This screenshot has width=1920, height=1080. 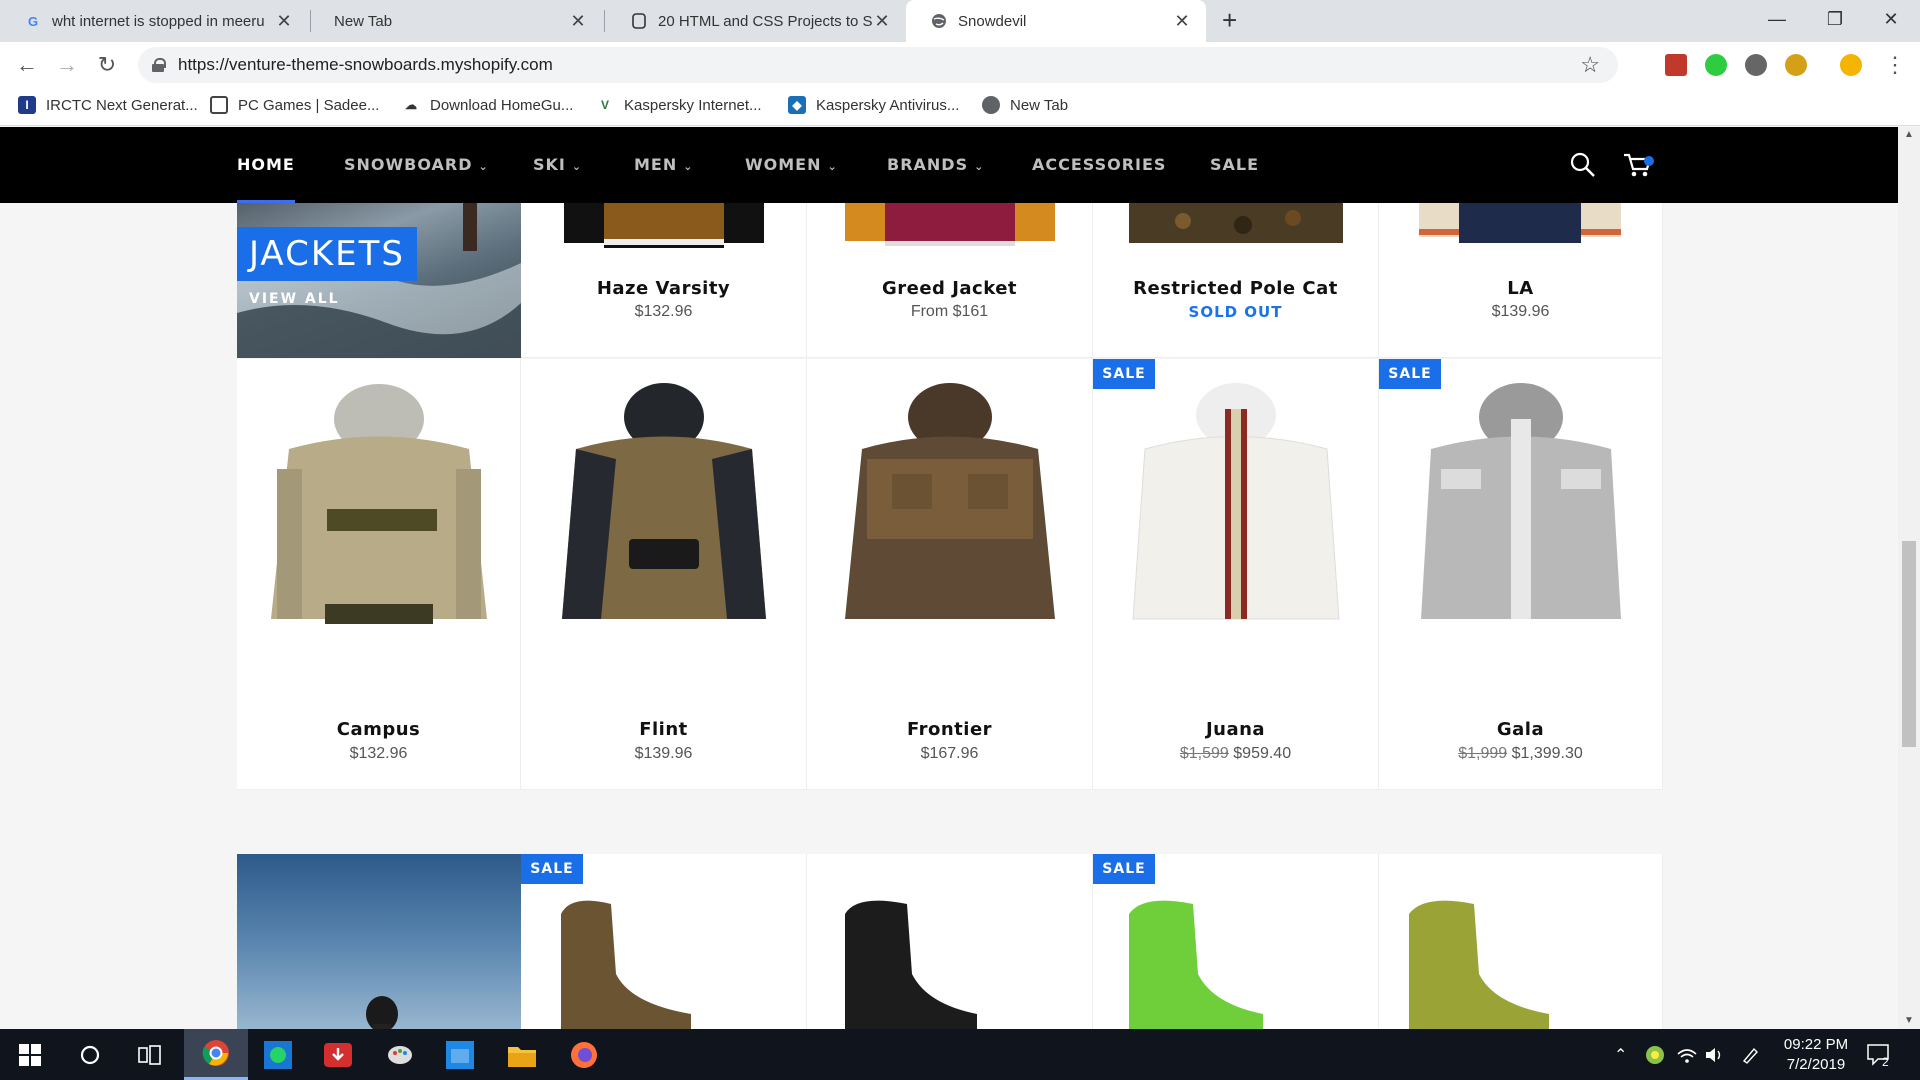 What do you see at coordinates (90, 1054) in the screenshot?
I see `search-cortana-icon` at bounding box center [90, 1054].